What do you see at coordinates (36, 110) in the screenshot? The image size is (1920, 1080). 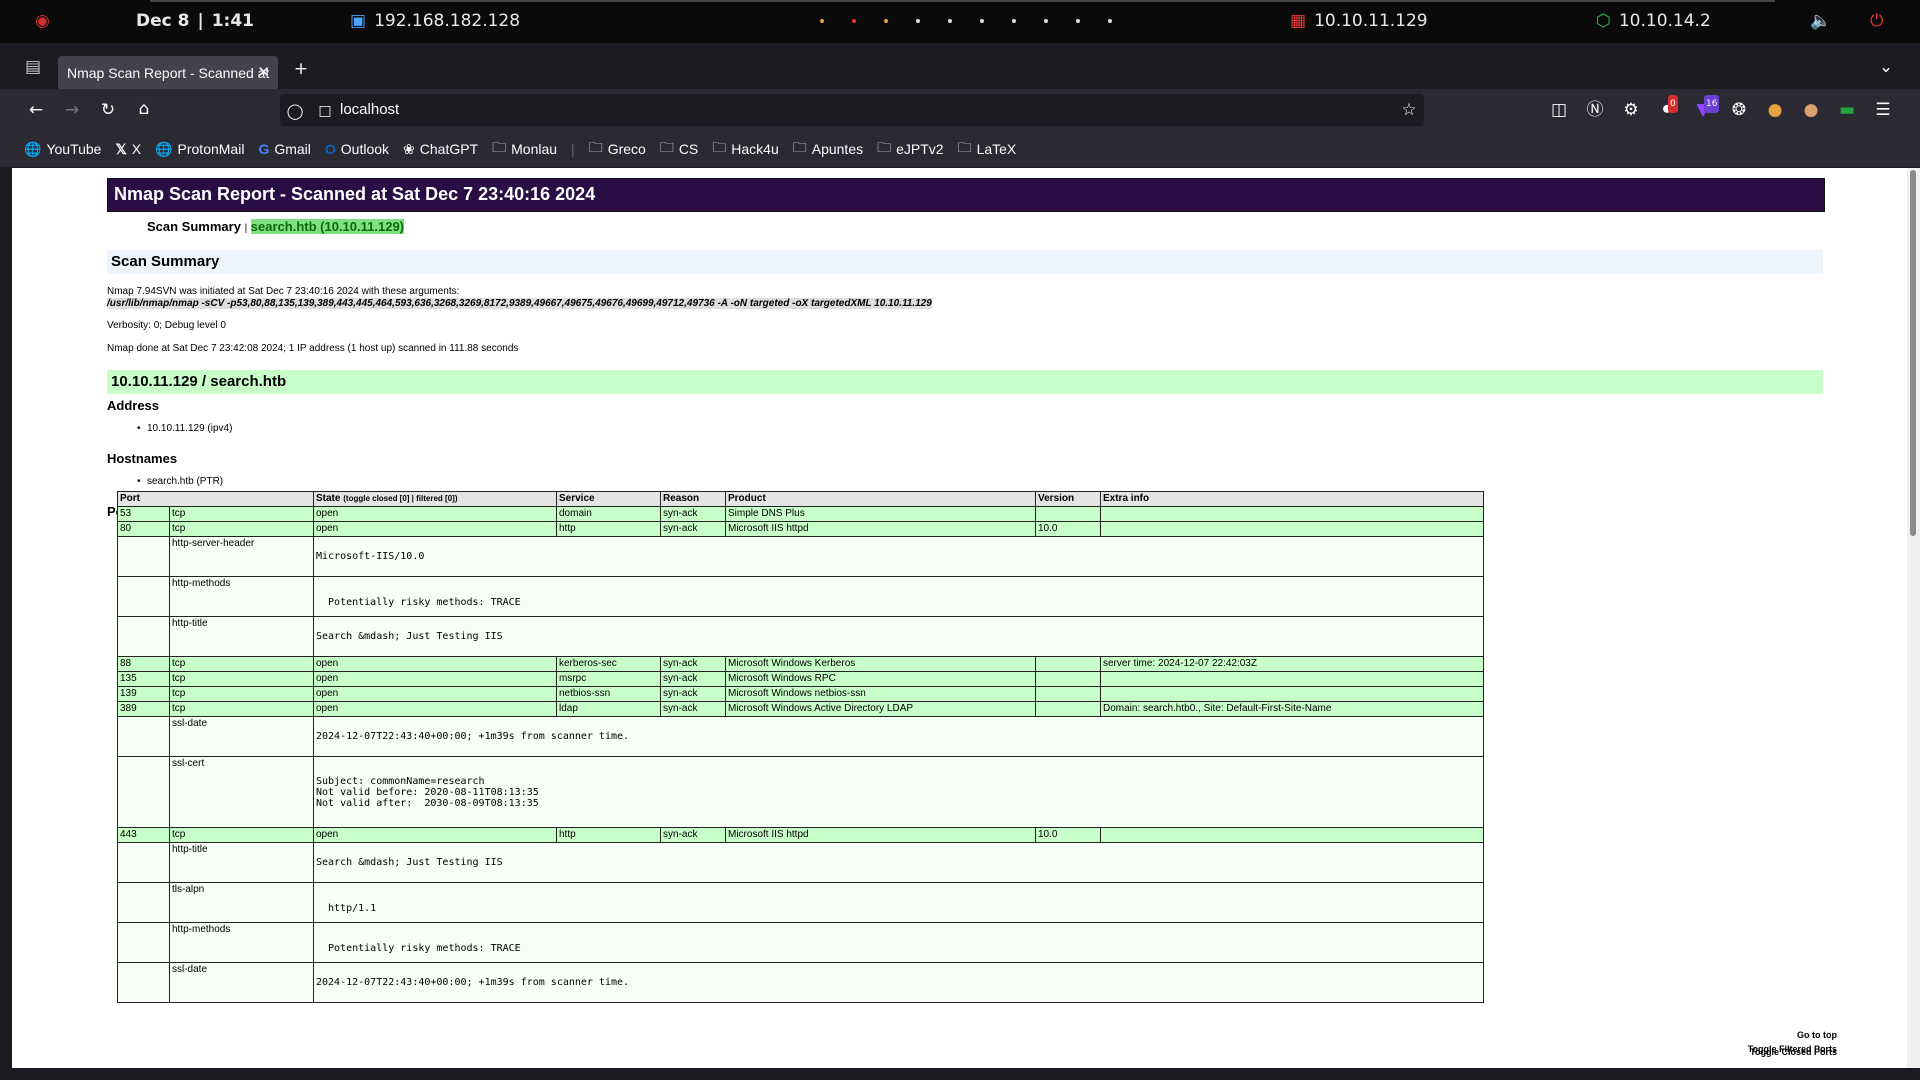 I see `back-icon: ←` at bounding box center [36, 110].